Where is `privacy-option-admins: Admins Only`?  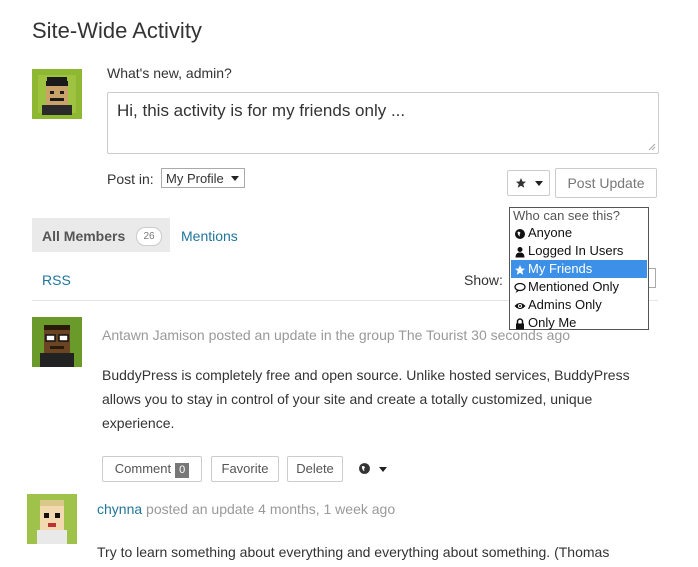
privacy-option-admins: Admins Only is located at coordinates (579, 305).